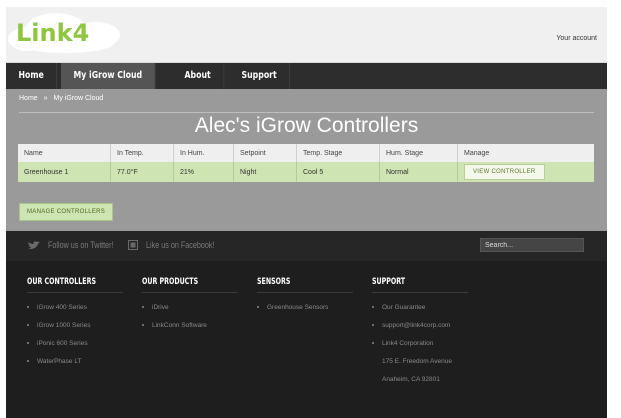 This screenshot has height=418, width=621. Describe the element at coordinates (58, 331) in the screenshot. I see `footer-link: iGrow 1000 Series` at that location.